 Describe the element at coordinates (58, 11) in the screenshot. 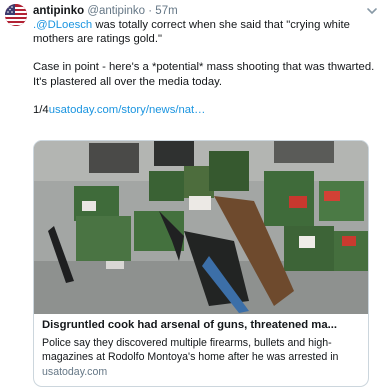

I see `display-name: antipinko` at that location.